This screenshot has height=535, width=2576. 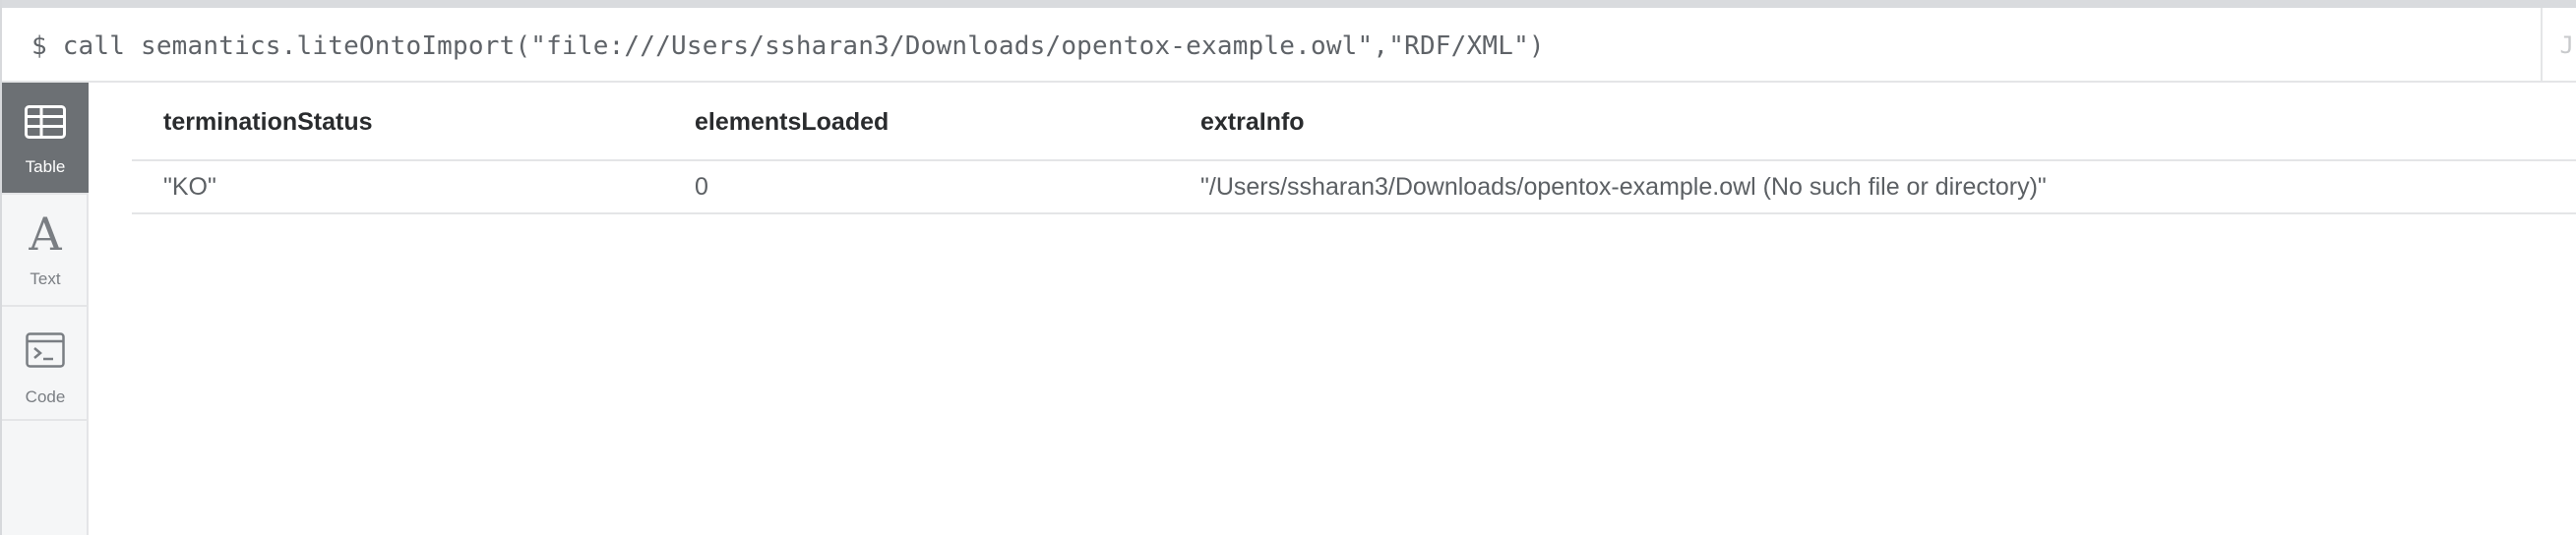 I want to click on command-divider, so click(x=2542, y=44).